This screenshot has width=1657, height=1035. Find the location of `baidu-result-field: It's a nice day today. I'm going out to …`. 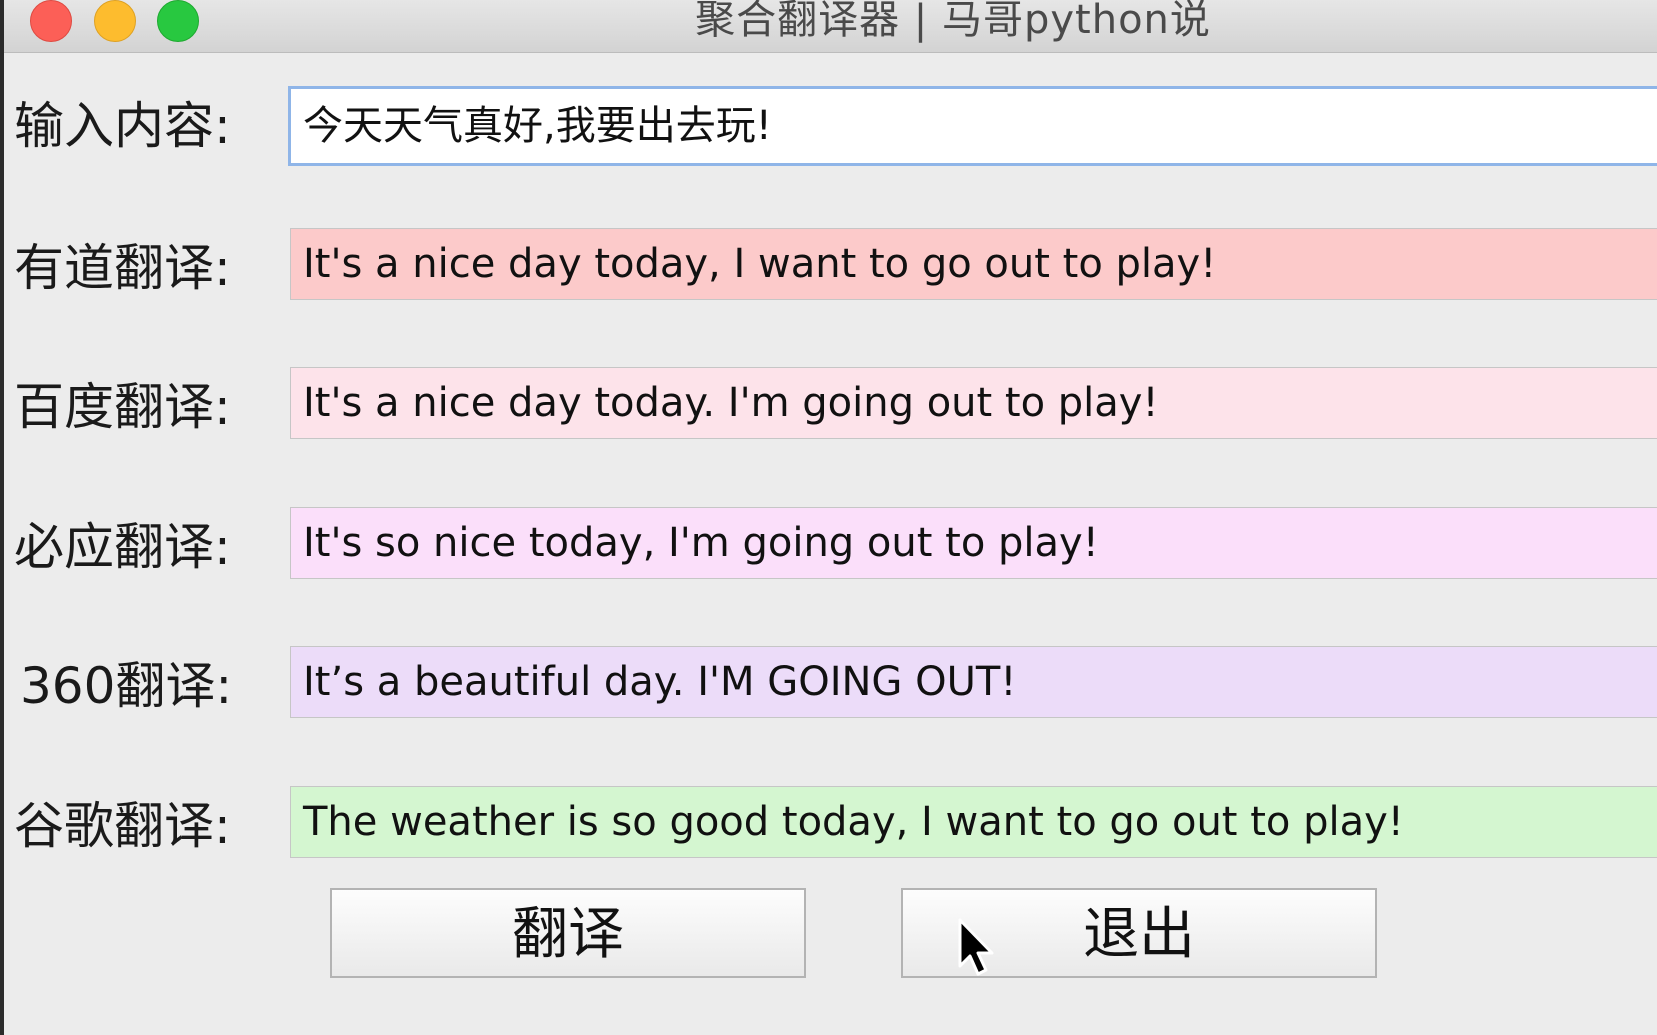

baidu-result-field: It's a nice day today. I'm going out to … is located at coordinates (973, 403).